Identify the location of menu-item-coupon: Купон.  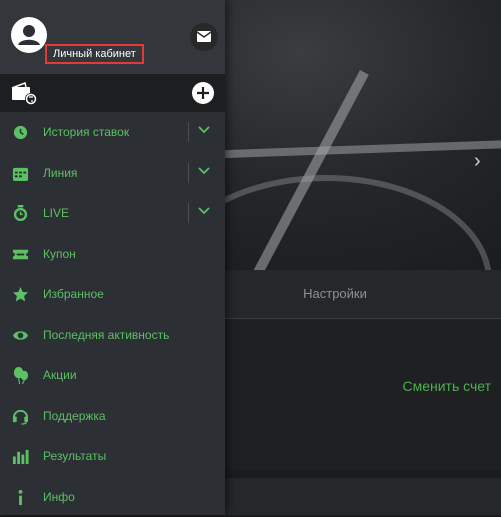
(112, 254).